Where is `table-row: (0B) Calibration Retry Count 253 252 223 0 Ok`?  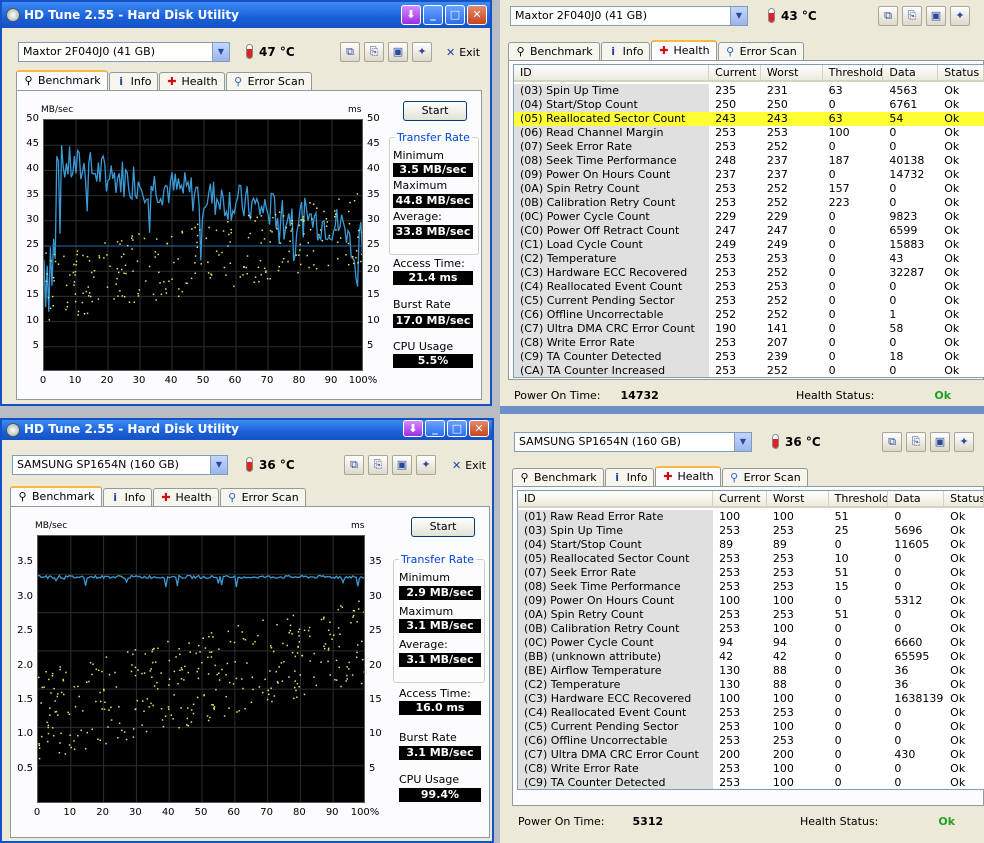 table-row: (0B) Calibration Retry Count 253 252 223 0 Ok is located at coordinates (749, 203).